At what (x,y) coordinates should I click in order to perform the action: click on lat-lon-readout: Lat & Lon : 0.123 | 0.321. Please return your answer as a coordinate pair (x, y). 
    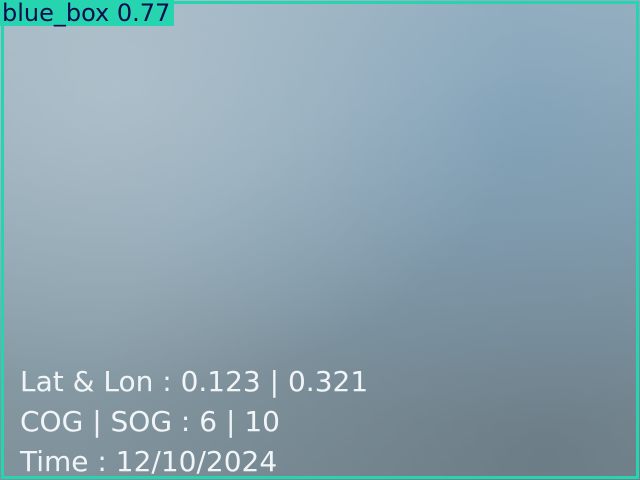
    Looking at the image, I should click on (194, 381).